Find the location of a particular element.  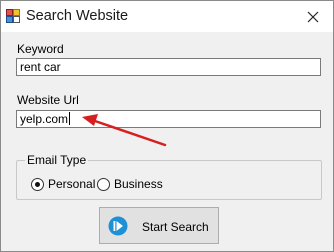

website-url-label: Website Url is located at coordinates (48, 100).